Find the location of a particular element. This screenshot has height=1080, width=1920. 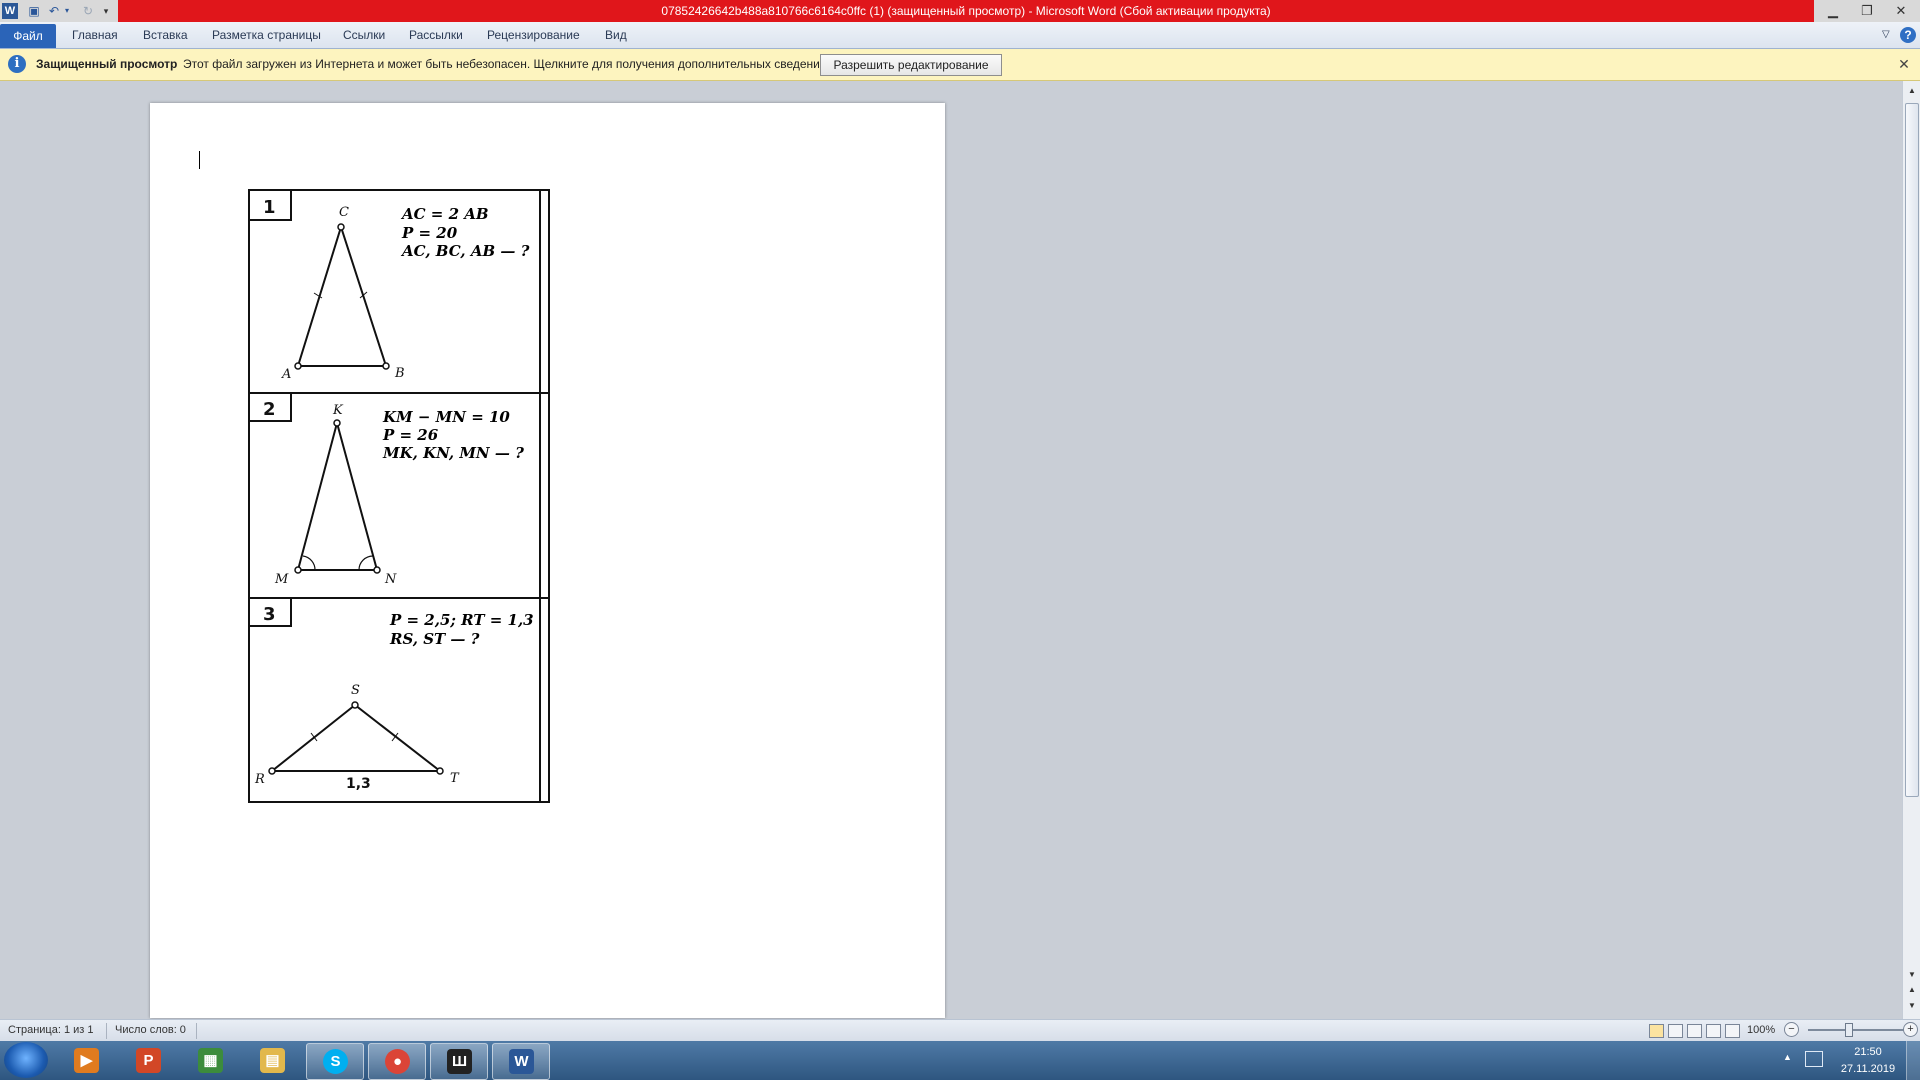

vertex-label: N is located at coordinates (390, 579).